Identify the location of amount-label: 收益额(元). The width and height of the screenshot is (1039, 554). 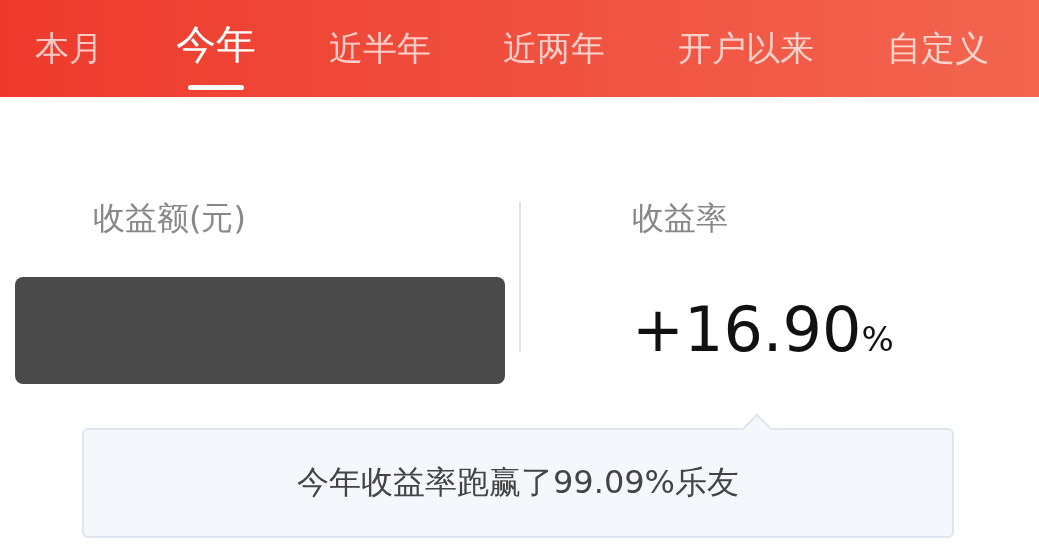
(170, 218).